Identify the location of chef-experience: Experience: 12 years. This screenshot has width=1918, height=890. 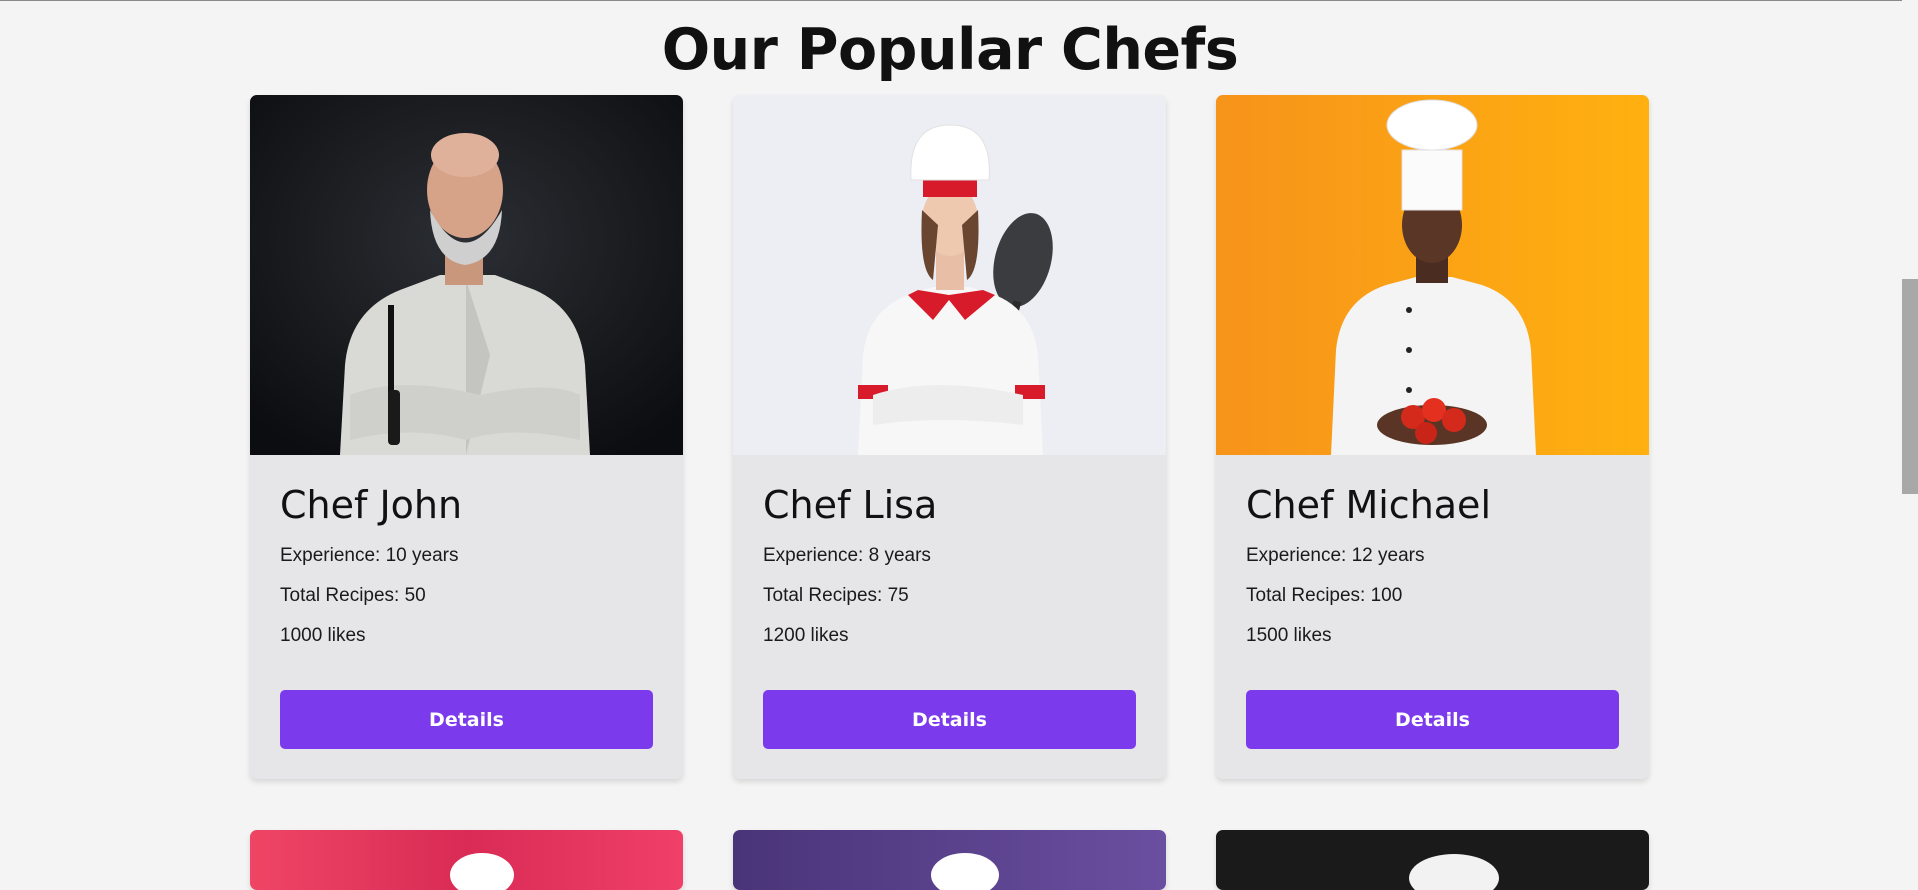
(1335, 555).